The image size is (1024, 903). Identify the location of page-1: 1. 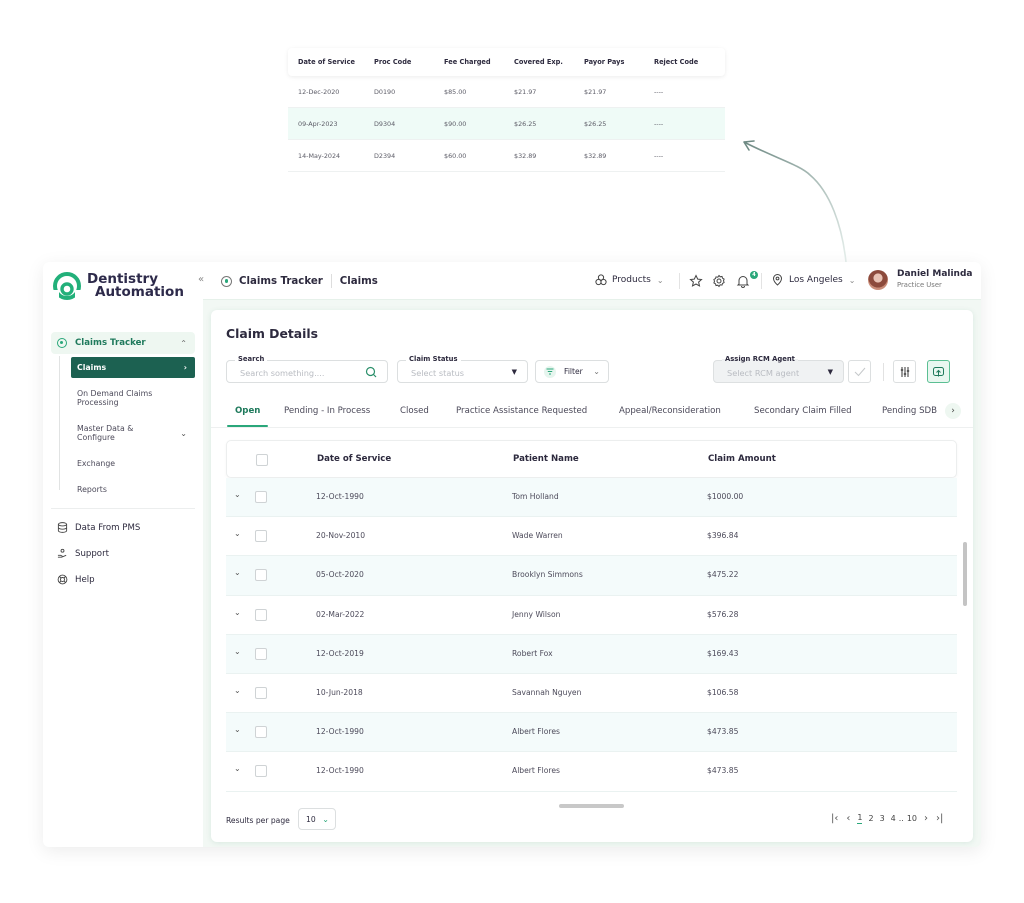
(860, 818).